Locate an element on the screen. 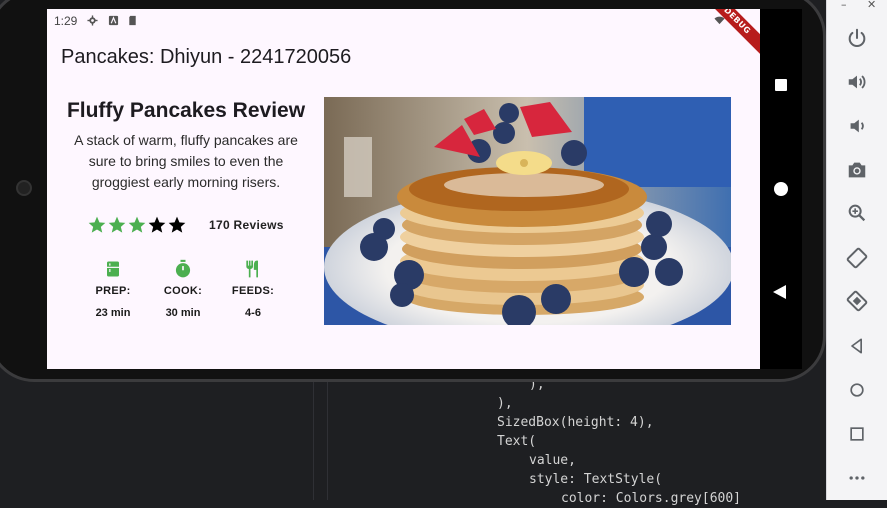 Image resolution: width=887 pixels, height=508 pixels. zoom-icon is located at coordinates (857, 213).